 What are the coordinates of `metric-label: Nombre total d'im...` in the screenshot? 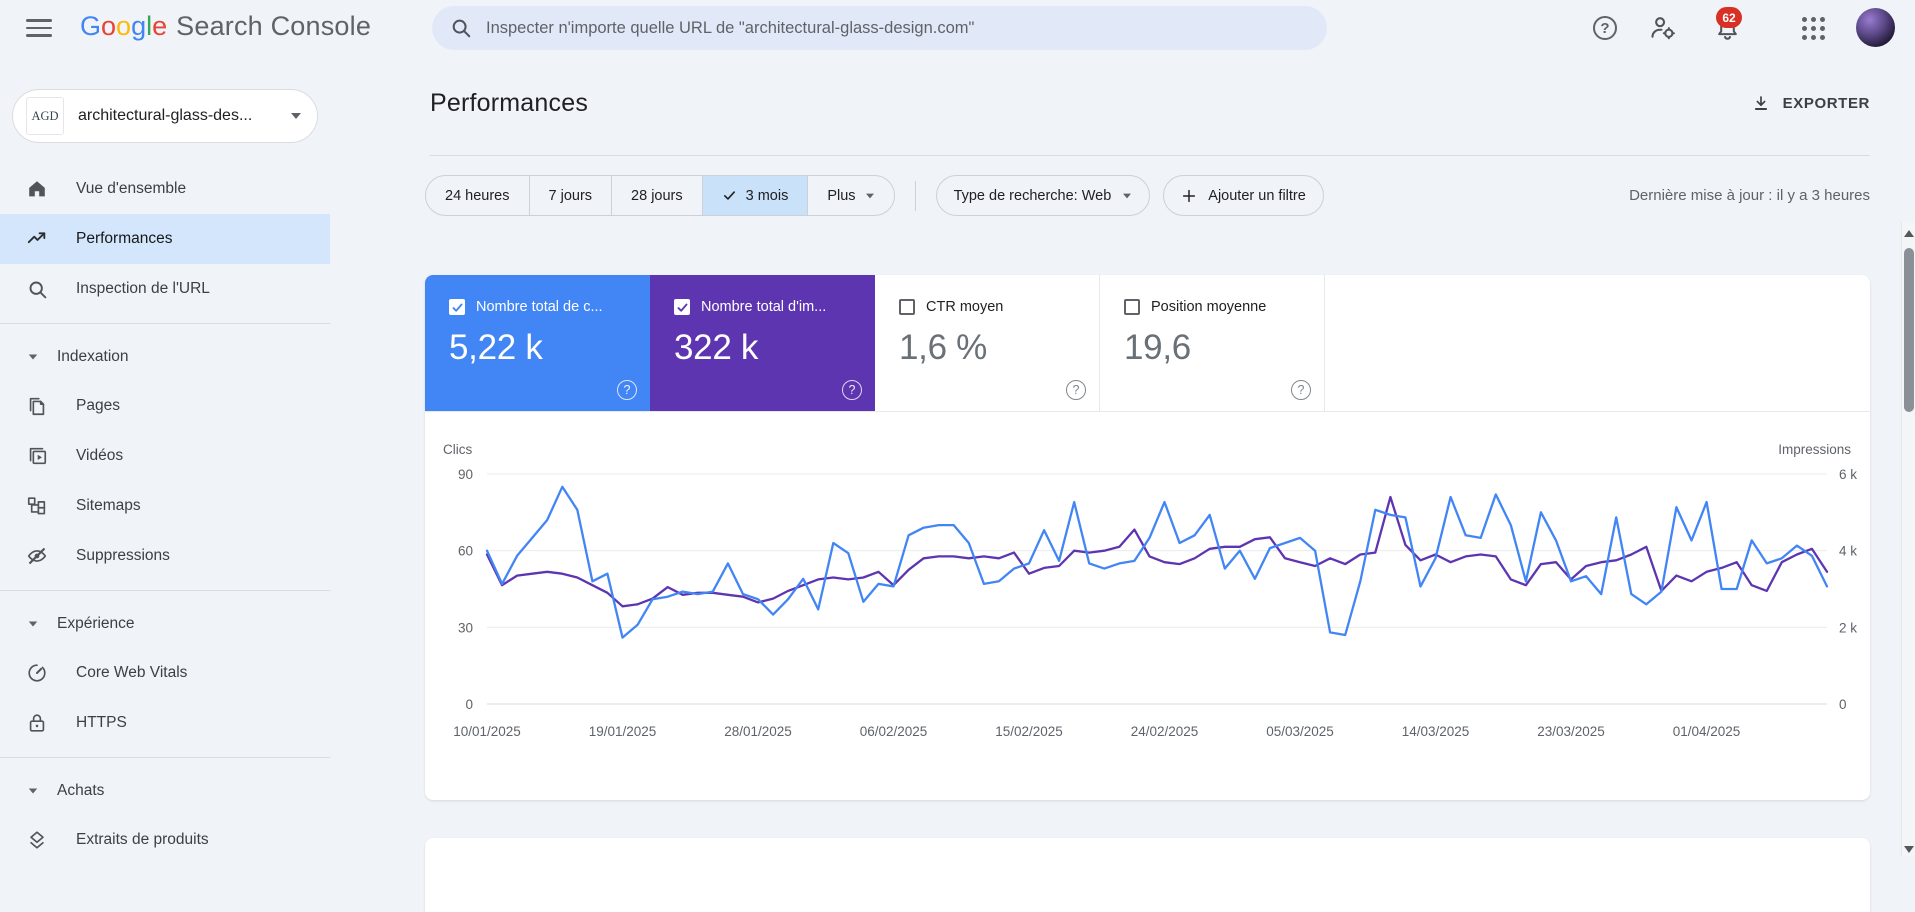 It's located at (764, 307).